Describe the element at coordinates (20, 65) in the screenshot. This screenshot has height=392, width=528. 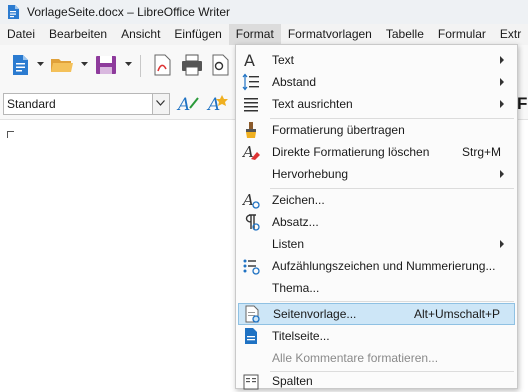
I see `new-document-icon` at that location.